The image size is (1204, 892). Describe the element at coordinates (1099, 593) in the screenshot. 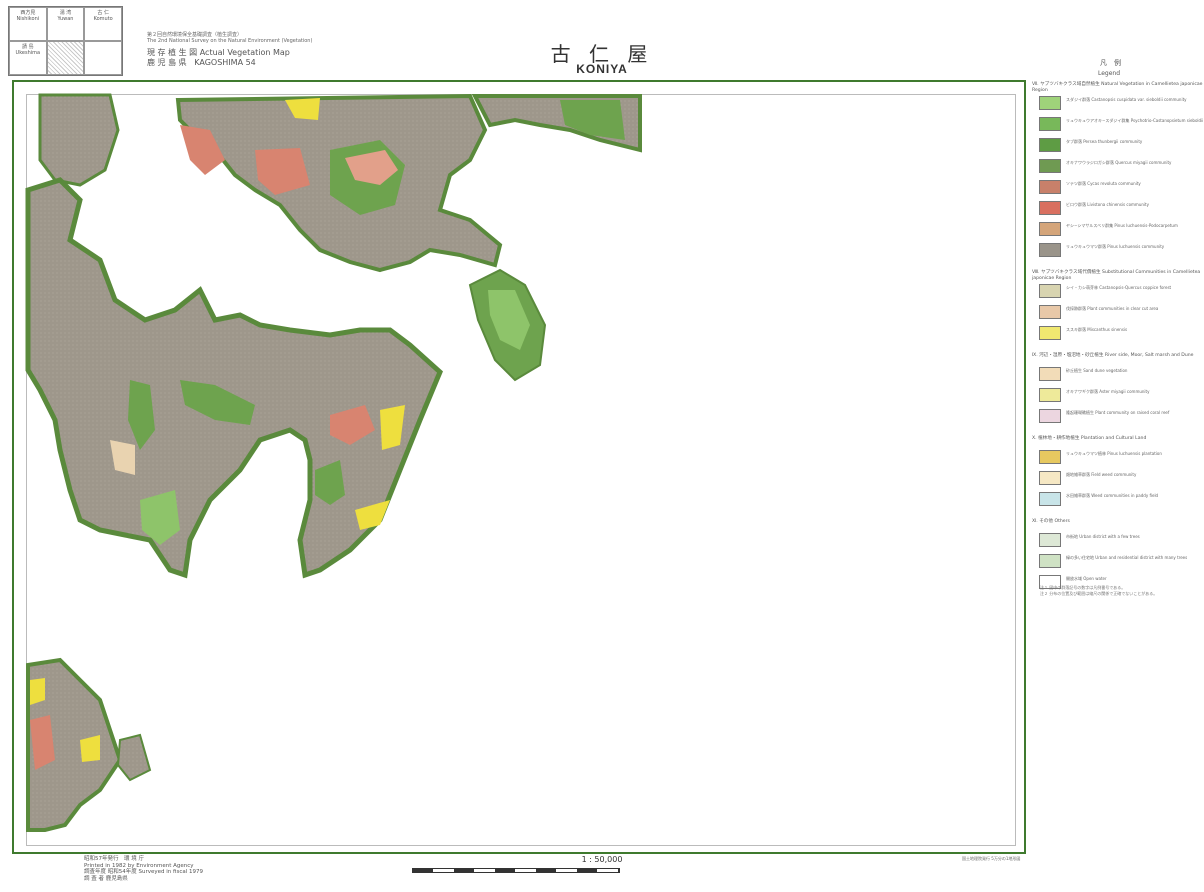

I see `legend-note: 注２ 分布の位置及び範囲は縮尺の関係で正確でないことがある。` at that location.